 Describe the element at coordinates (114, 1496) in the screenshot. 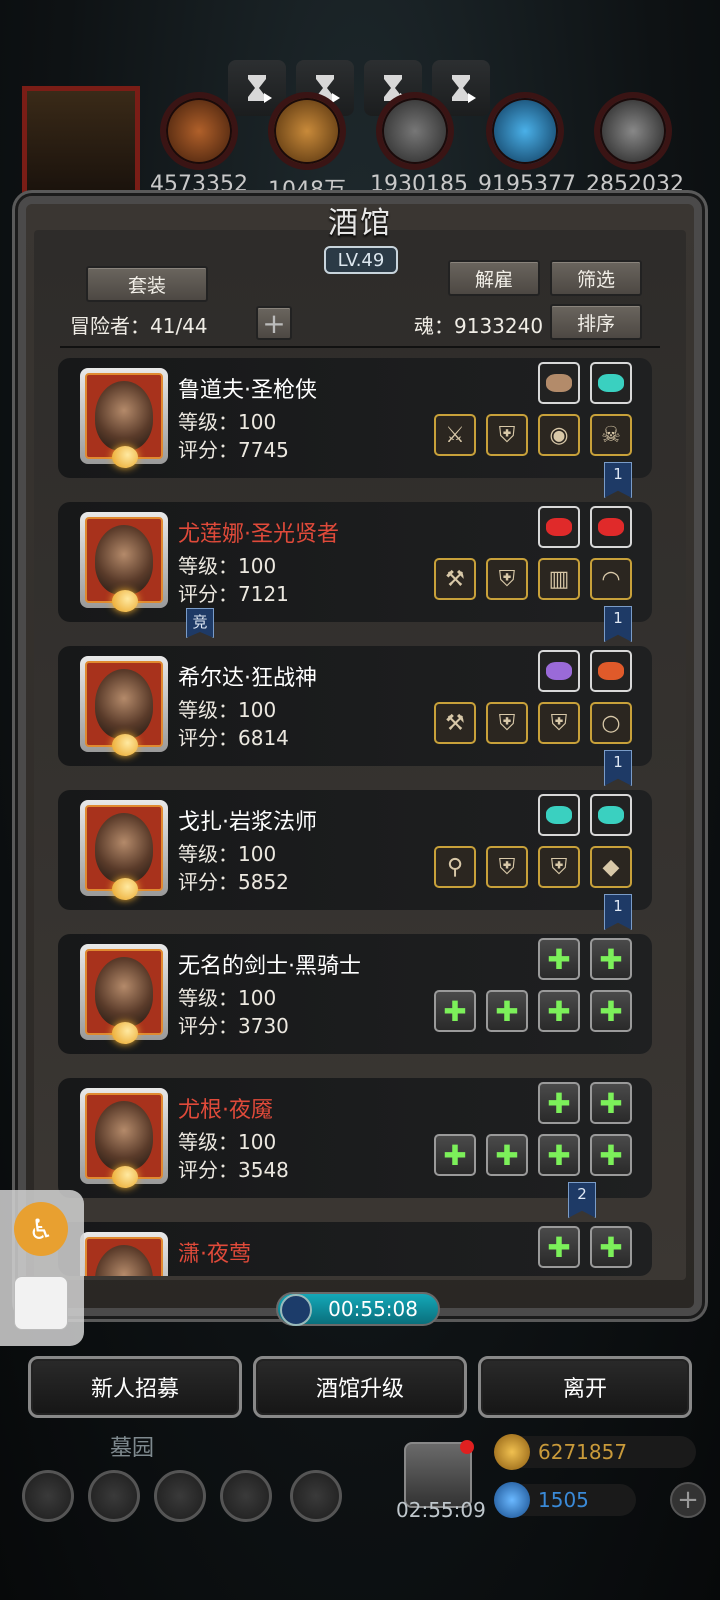

I see `star-icon` at that location.